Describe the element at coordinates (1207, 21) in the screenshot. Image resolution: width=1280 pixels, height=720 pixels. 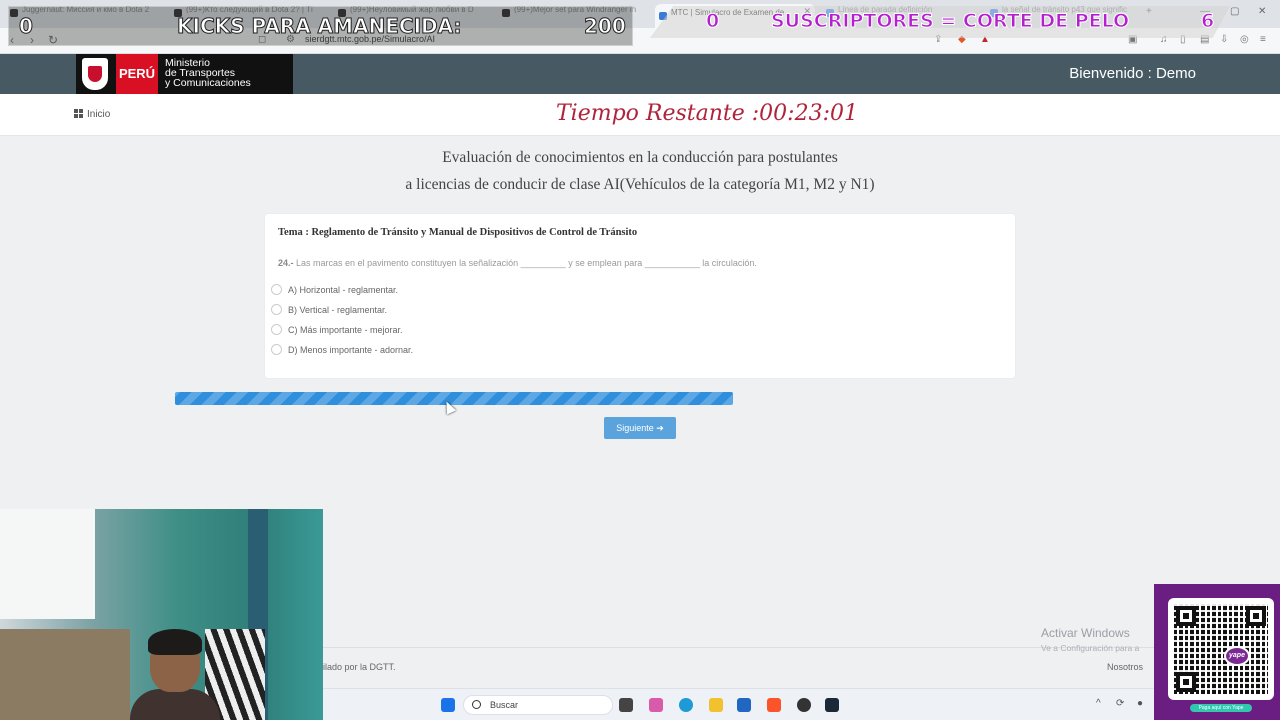
I see `subs-goal: 6` at that location.